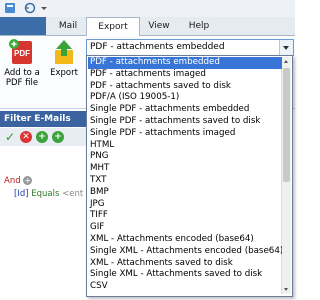  What do you see at coordinates (199, 26) in the screenshot?
I see `tab-help: Help` at bounding box center [199, 26].